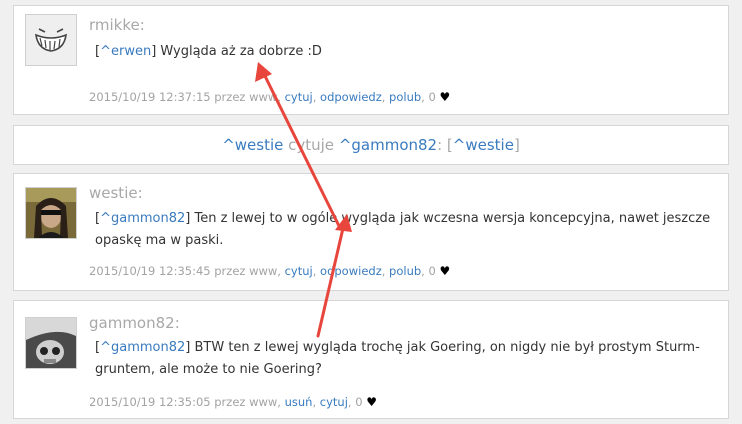  I want to click on comment-timestamp: 2015/10/19 12:35:05, so click(150, 402).